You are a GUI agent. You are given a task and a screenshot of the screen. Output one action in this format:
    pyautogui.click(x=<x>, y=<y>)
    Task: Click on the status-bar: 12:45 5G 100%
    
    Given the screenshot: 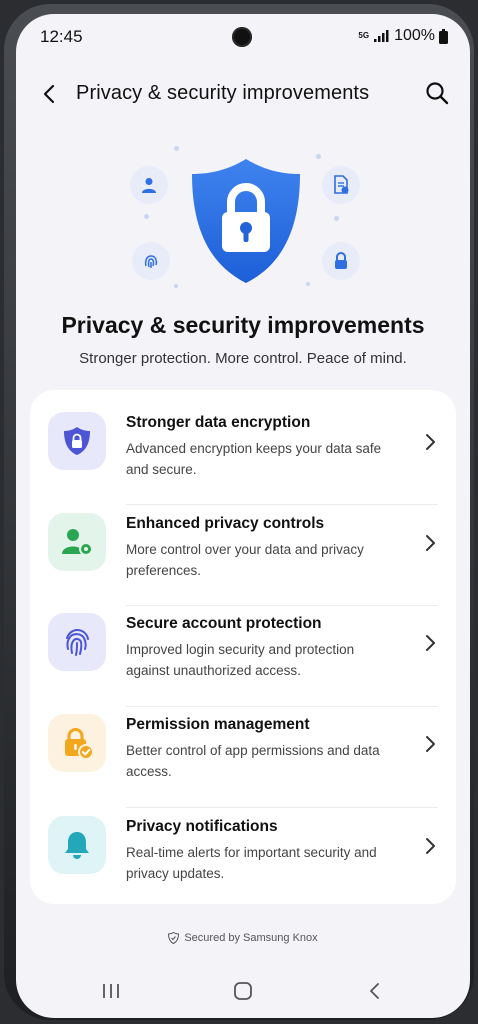 What is the action you would take?
    pyautogui.click(x=243, y=38)
    